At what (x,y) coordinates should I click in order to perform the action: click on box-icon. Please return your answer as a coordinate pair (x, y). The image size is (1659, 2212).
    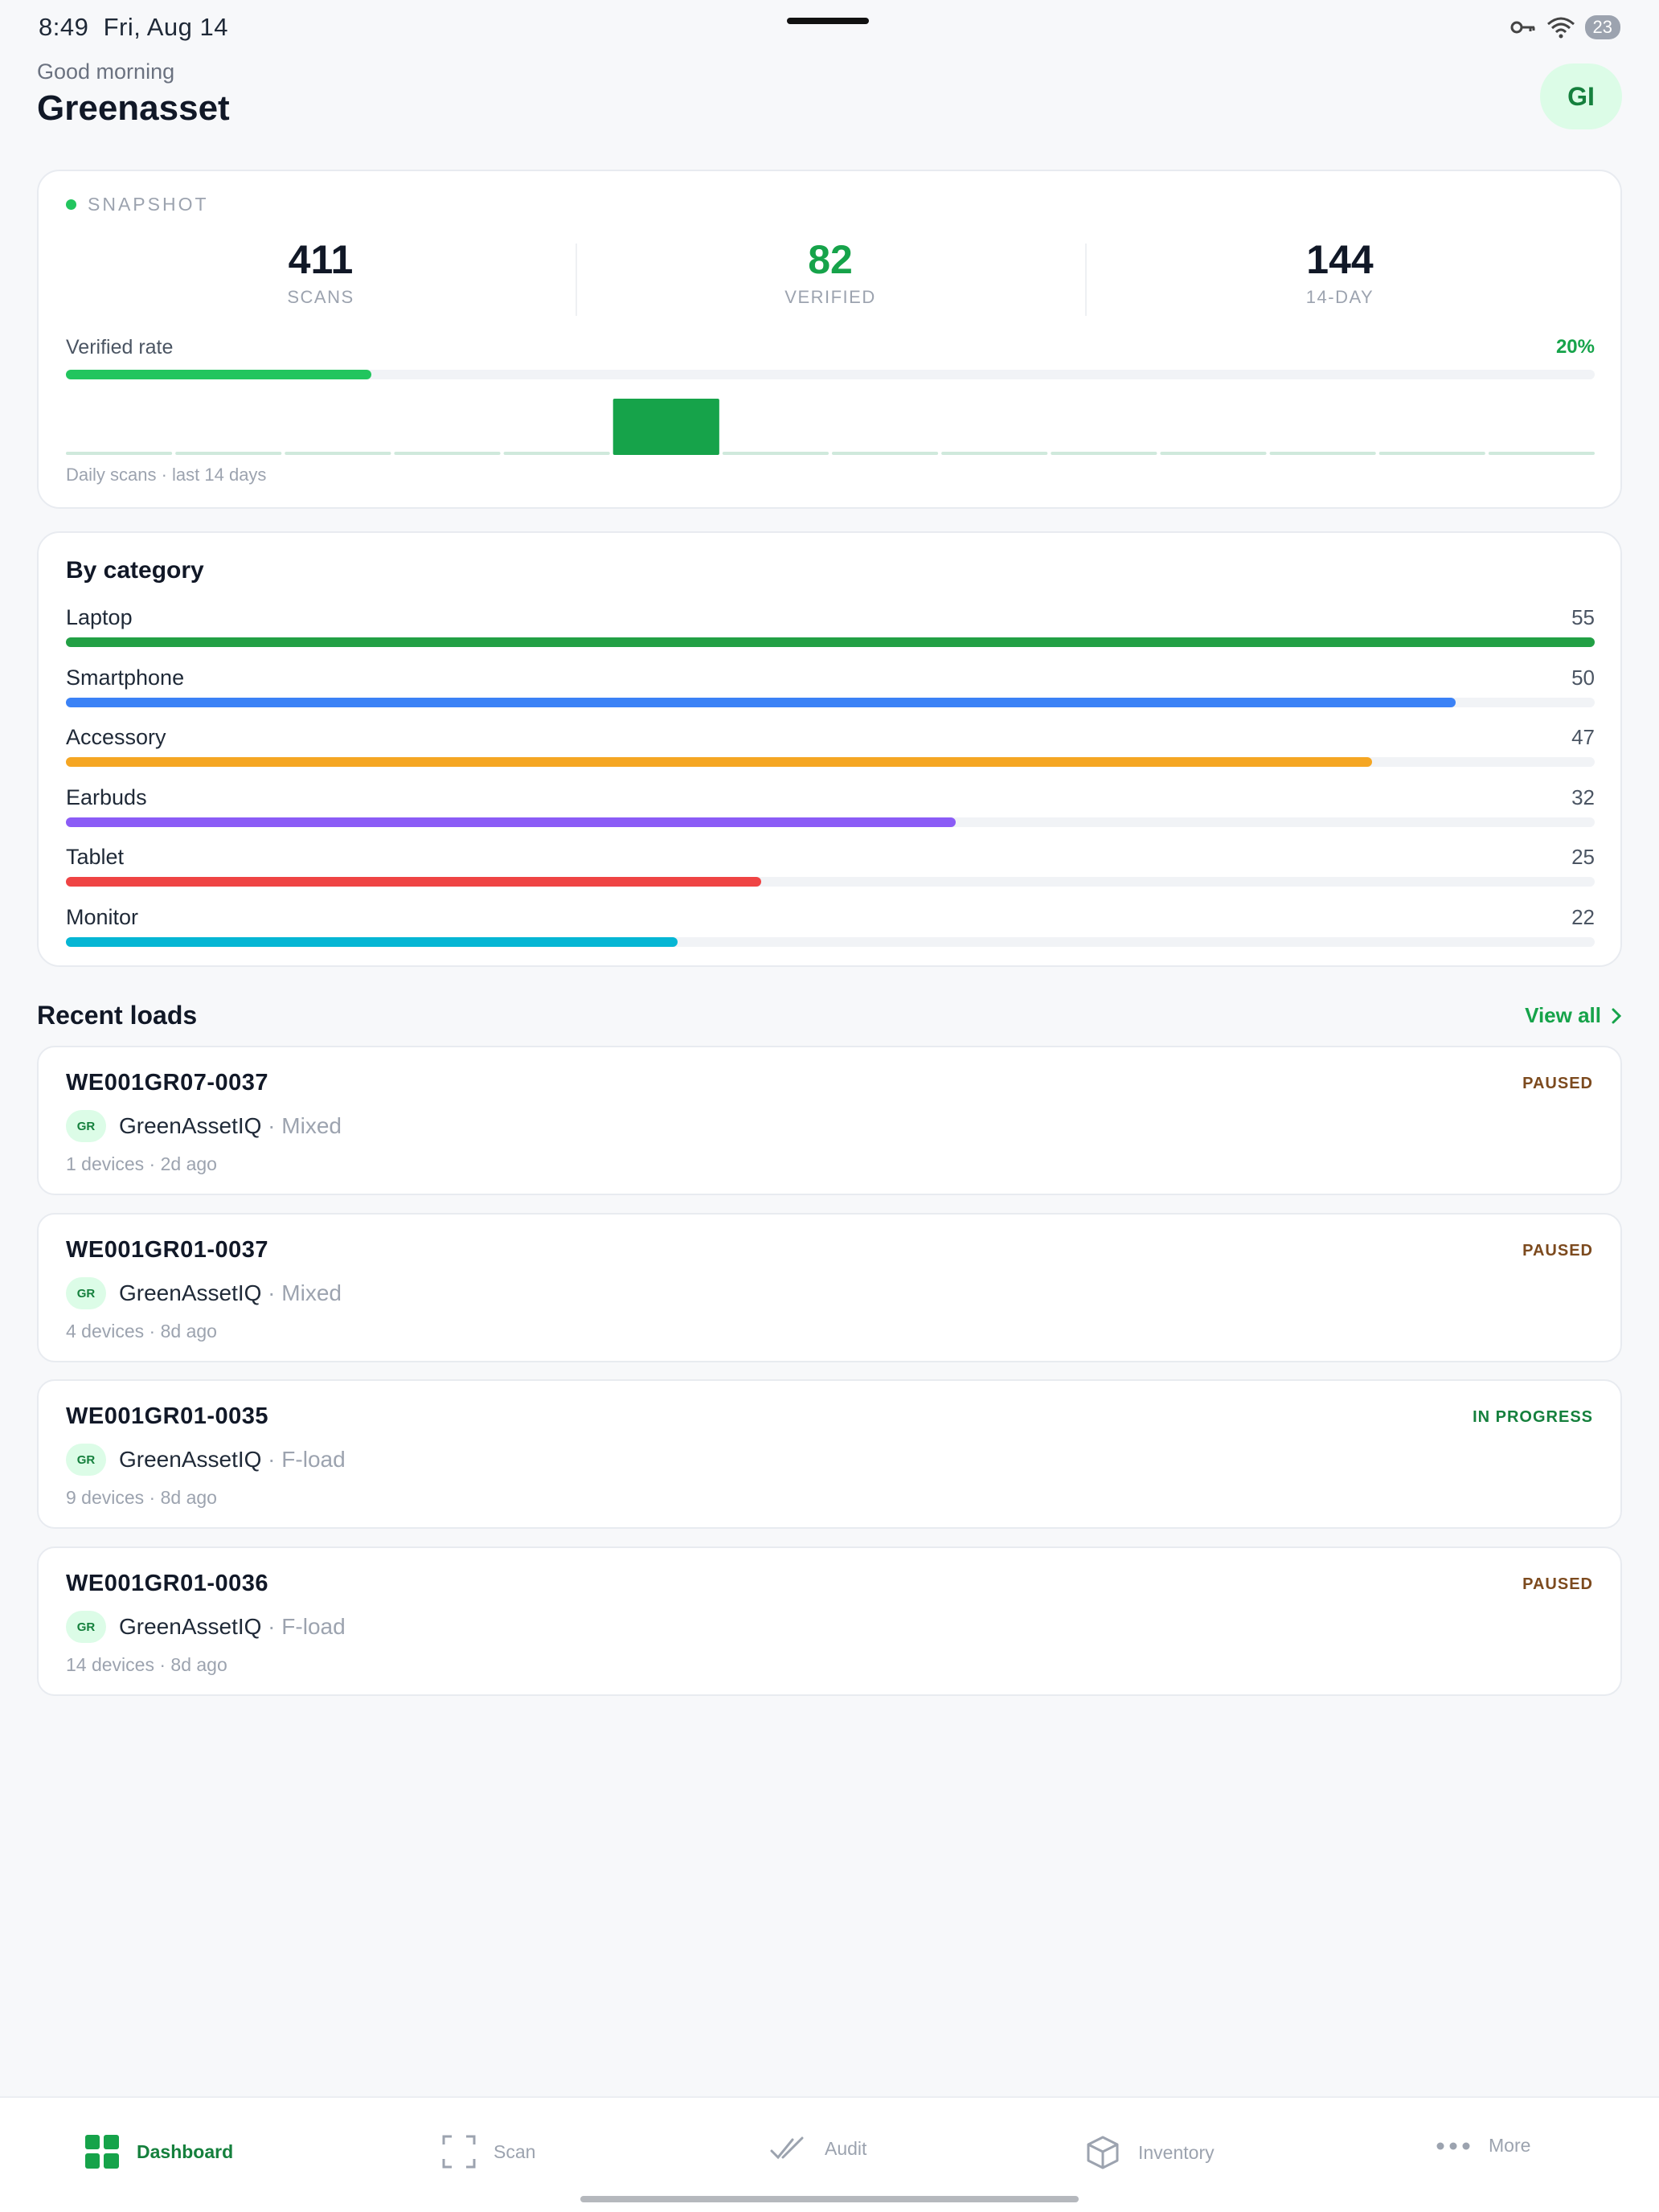
    Looking at the image, I should click on (1103, 2152).